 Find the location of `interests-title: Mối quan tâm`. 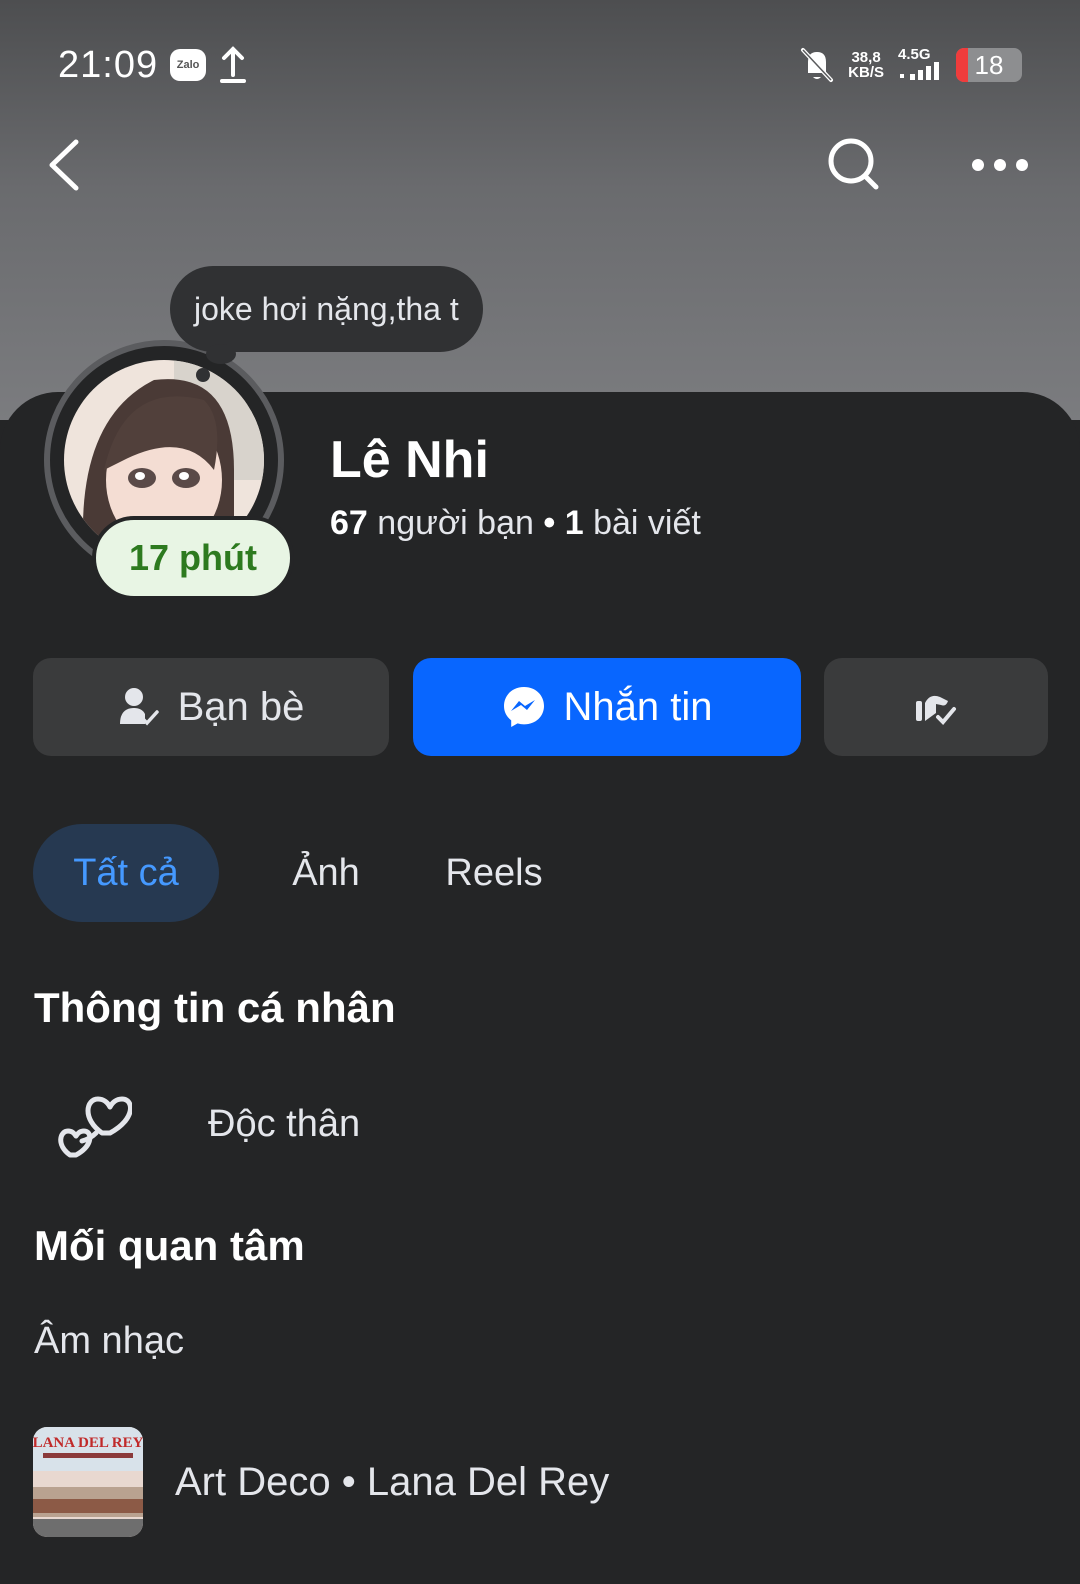

interests-title: Mối quan tâm is located at coordinates (169, 1245).